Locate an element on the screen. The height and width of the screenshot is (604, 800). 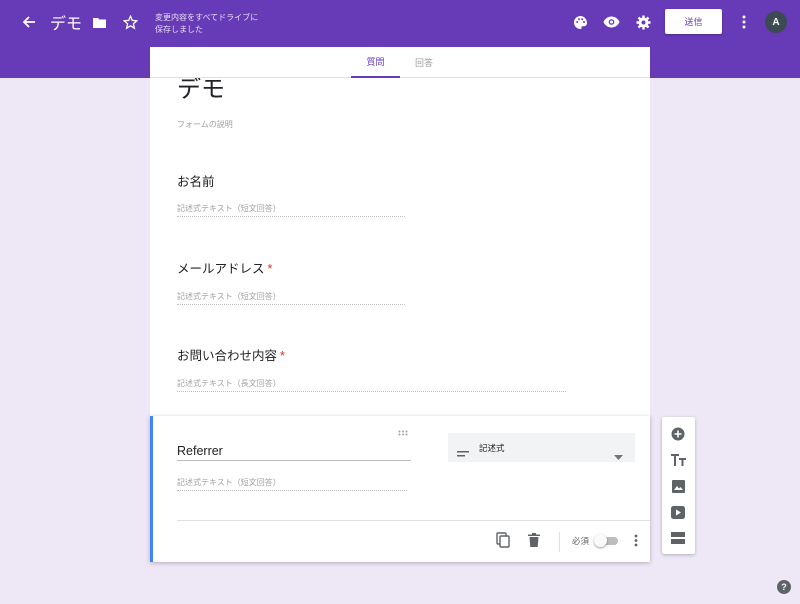
help-icon: ? is located at coordinates (784, 587).